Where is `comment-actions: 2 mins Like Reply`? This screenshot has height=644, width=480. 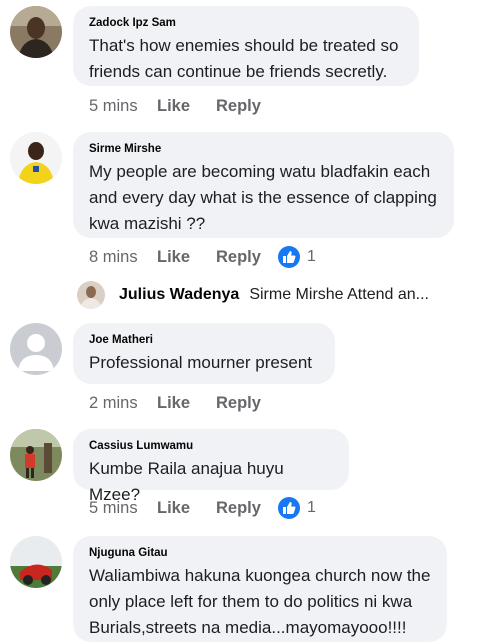 comment-actions: 2 mins Like Reply is located at coordinates (183, 403).